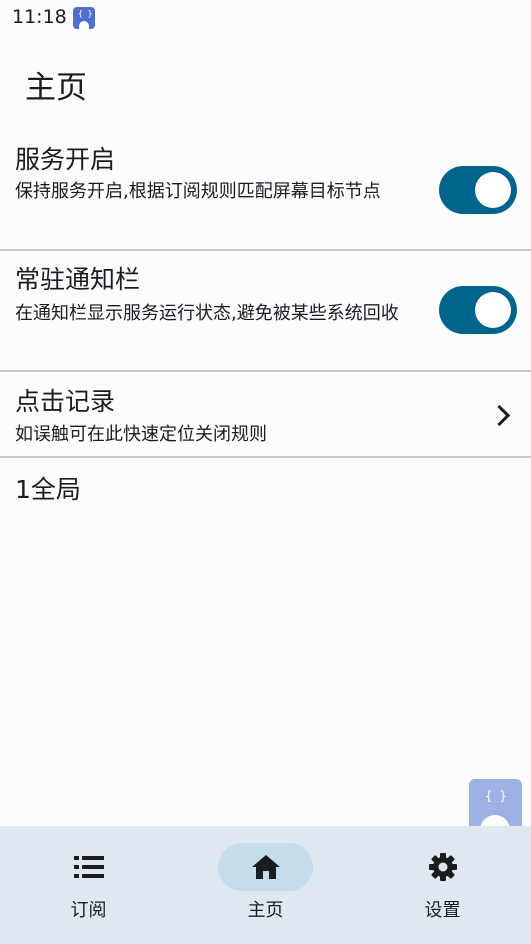 This screenshot has height=944, width=531. Describe the element at coordinates (265, 457) in the screenshot. I see `divider` at that location.